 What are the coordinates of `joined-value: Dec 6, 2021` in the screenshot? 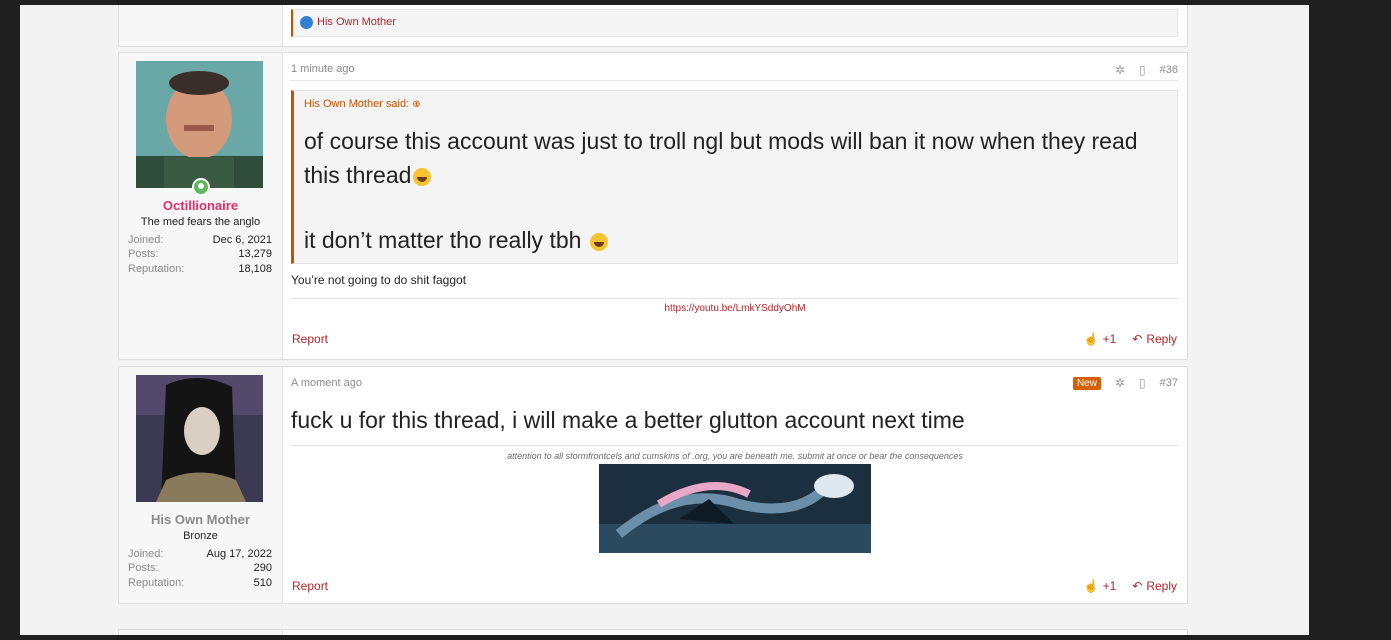 It's located at (242, 240).